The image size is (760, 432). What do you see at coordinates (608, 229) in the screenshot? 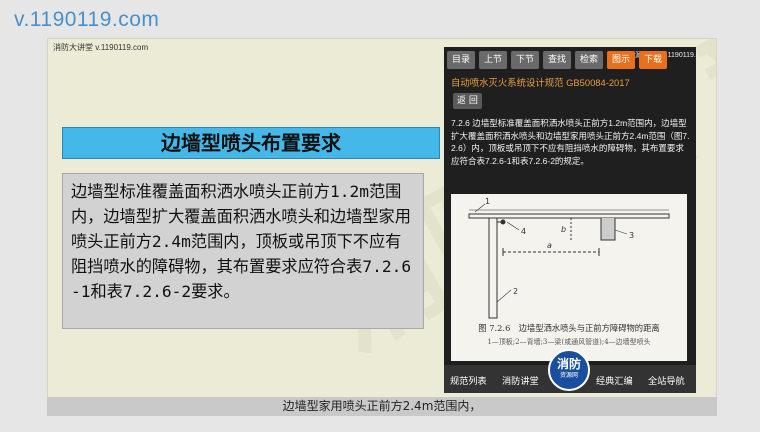
I see `beam` at bounding box center [608, 229].